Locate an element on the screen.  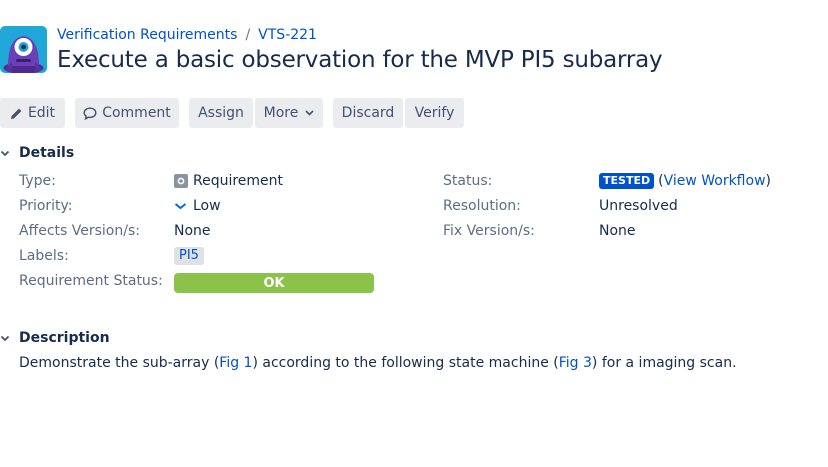
discard-button: Discard is located at coordinates (368, 113).